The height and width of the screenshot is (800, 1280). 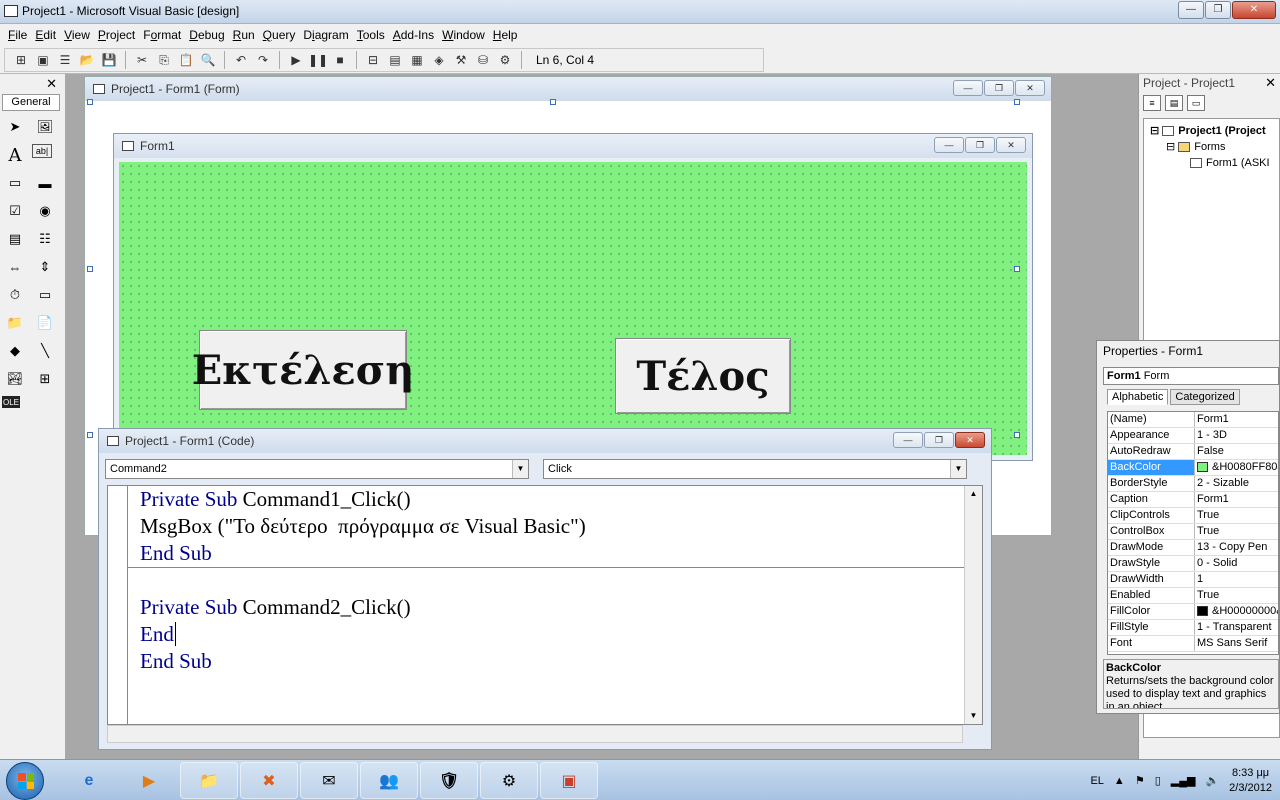 I want to click on tab-categorized: Categorized, so click(x=1205, y=397).